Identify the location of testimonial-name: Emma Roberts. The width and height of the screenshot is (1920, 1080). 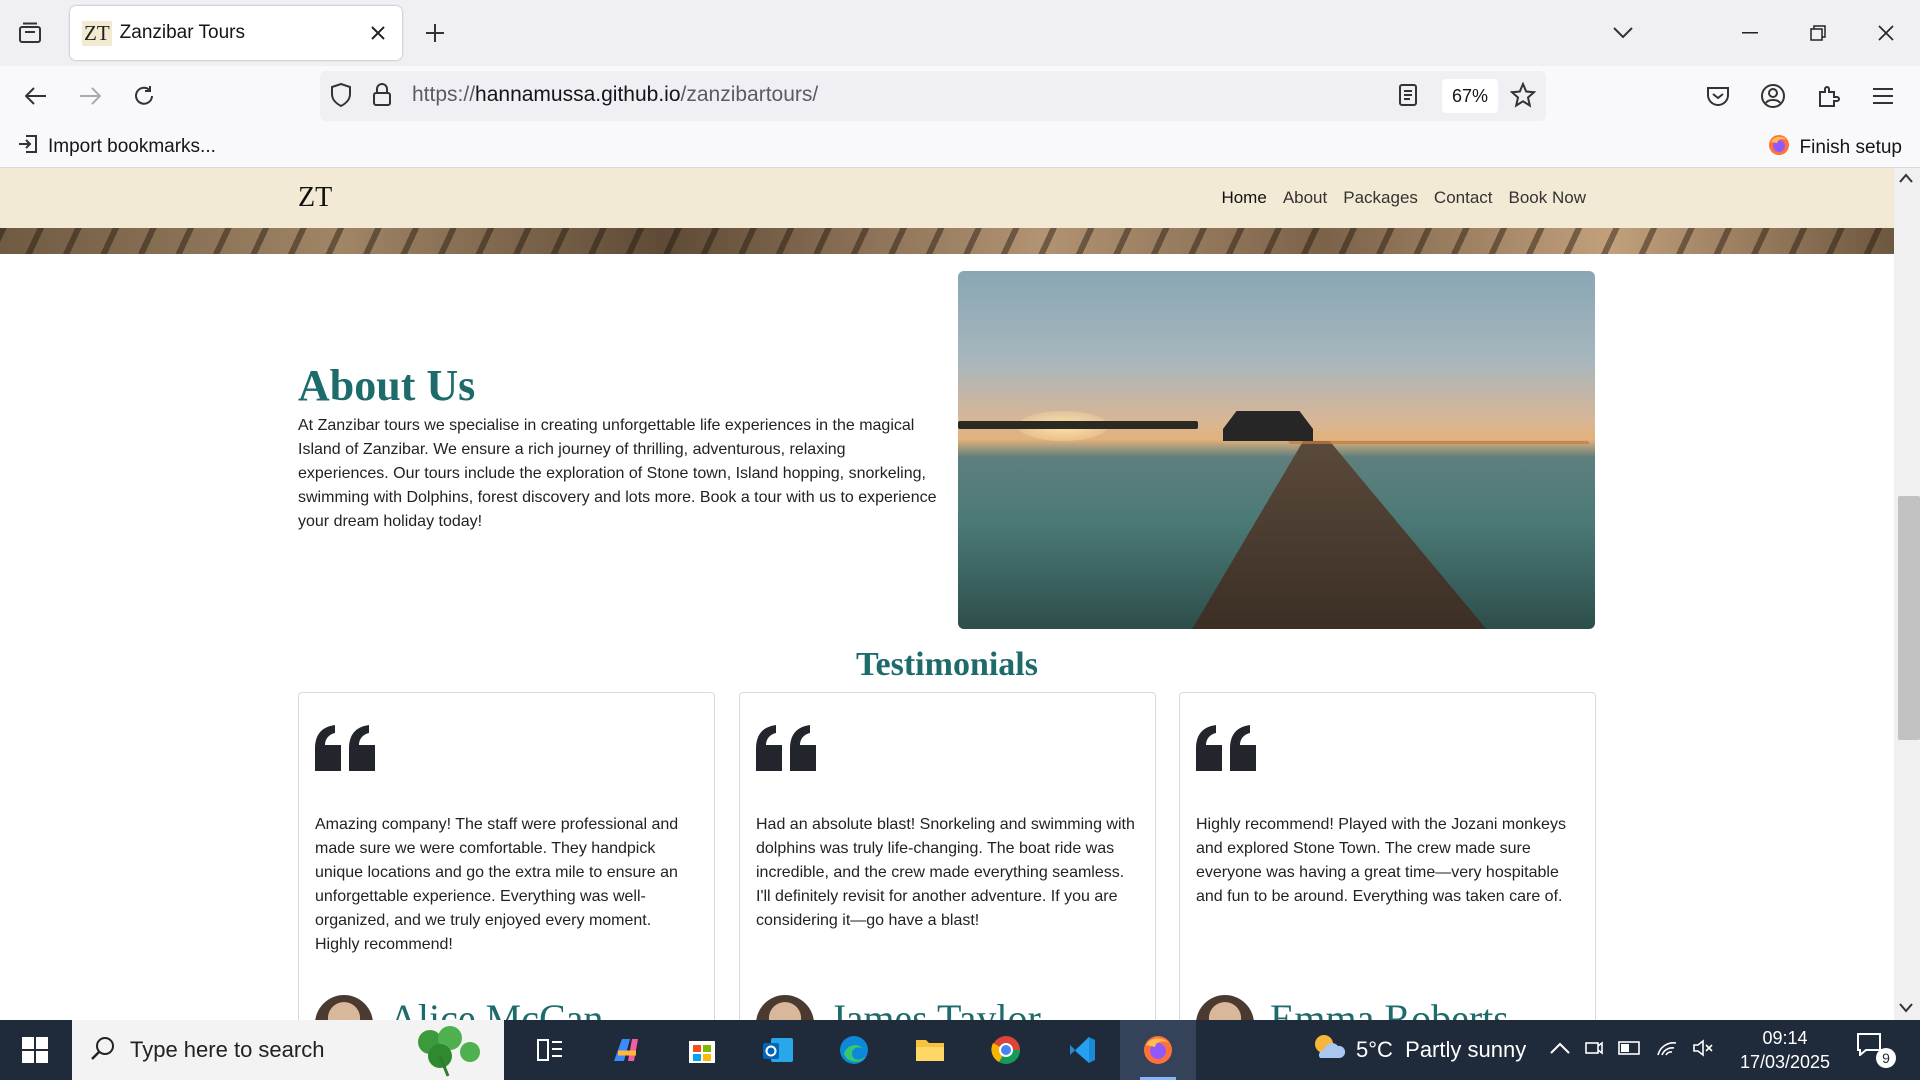
(1389, 1008).